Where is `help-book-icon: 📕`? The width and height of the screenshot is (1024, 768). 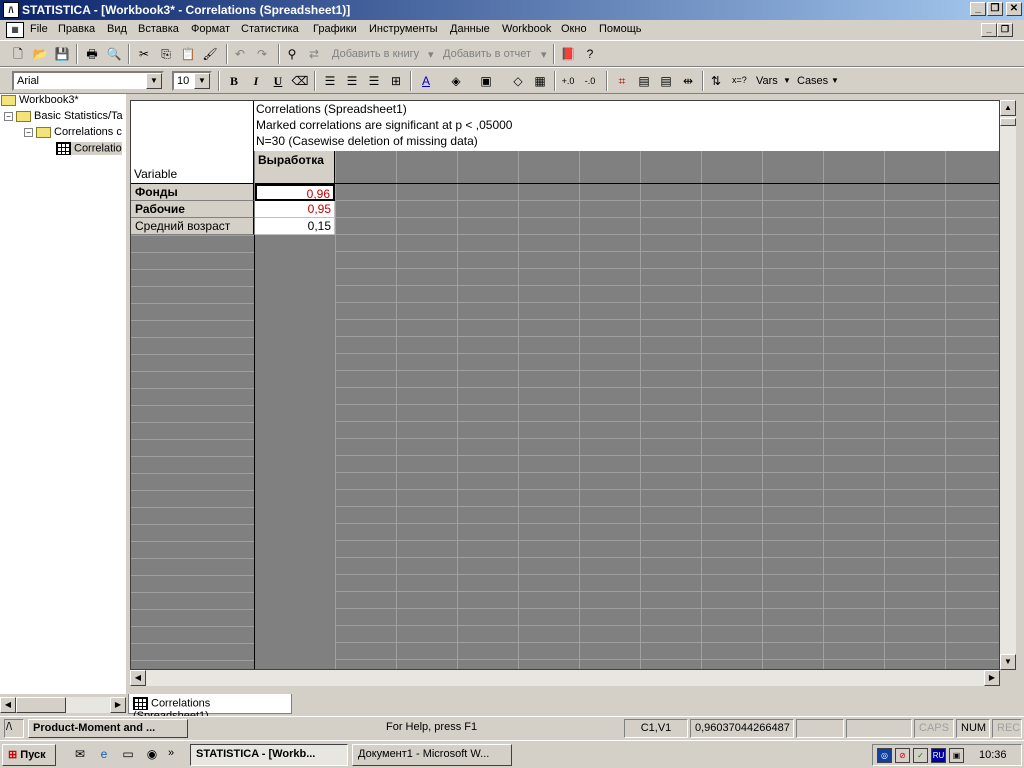 help-book-icon: 📕 is located at coordinates (568, 54).